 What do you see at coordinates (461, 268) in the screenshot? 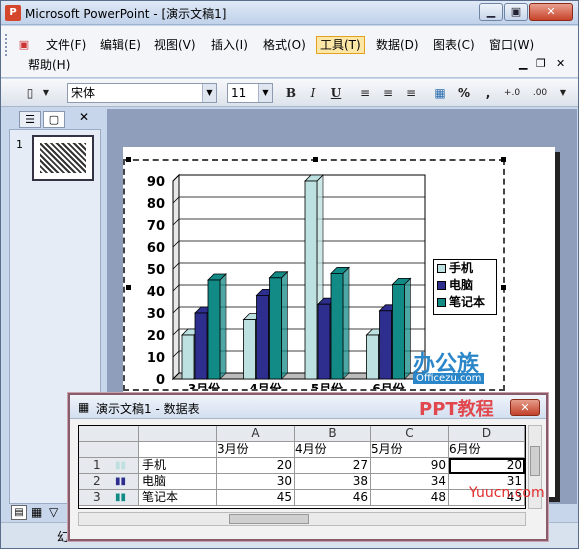
I see `legend-label: 手机` at bounding box center [461, 268].